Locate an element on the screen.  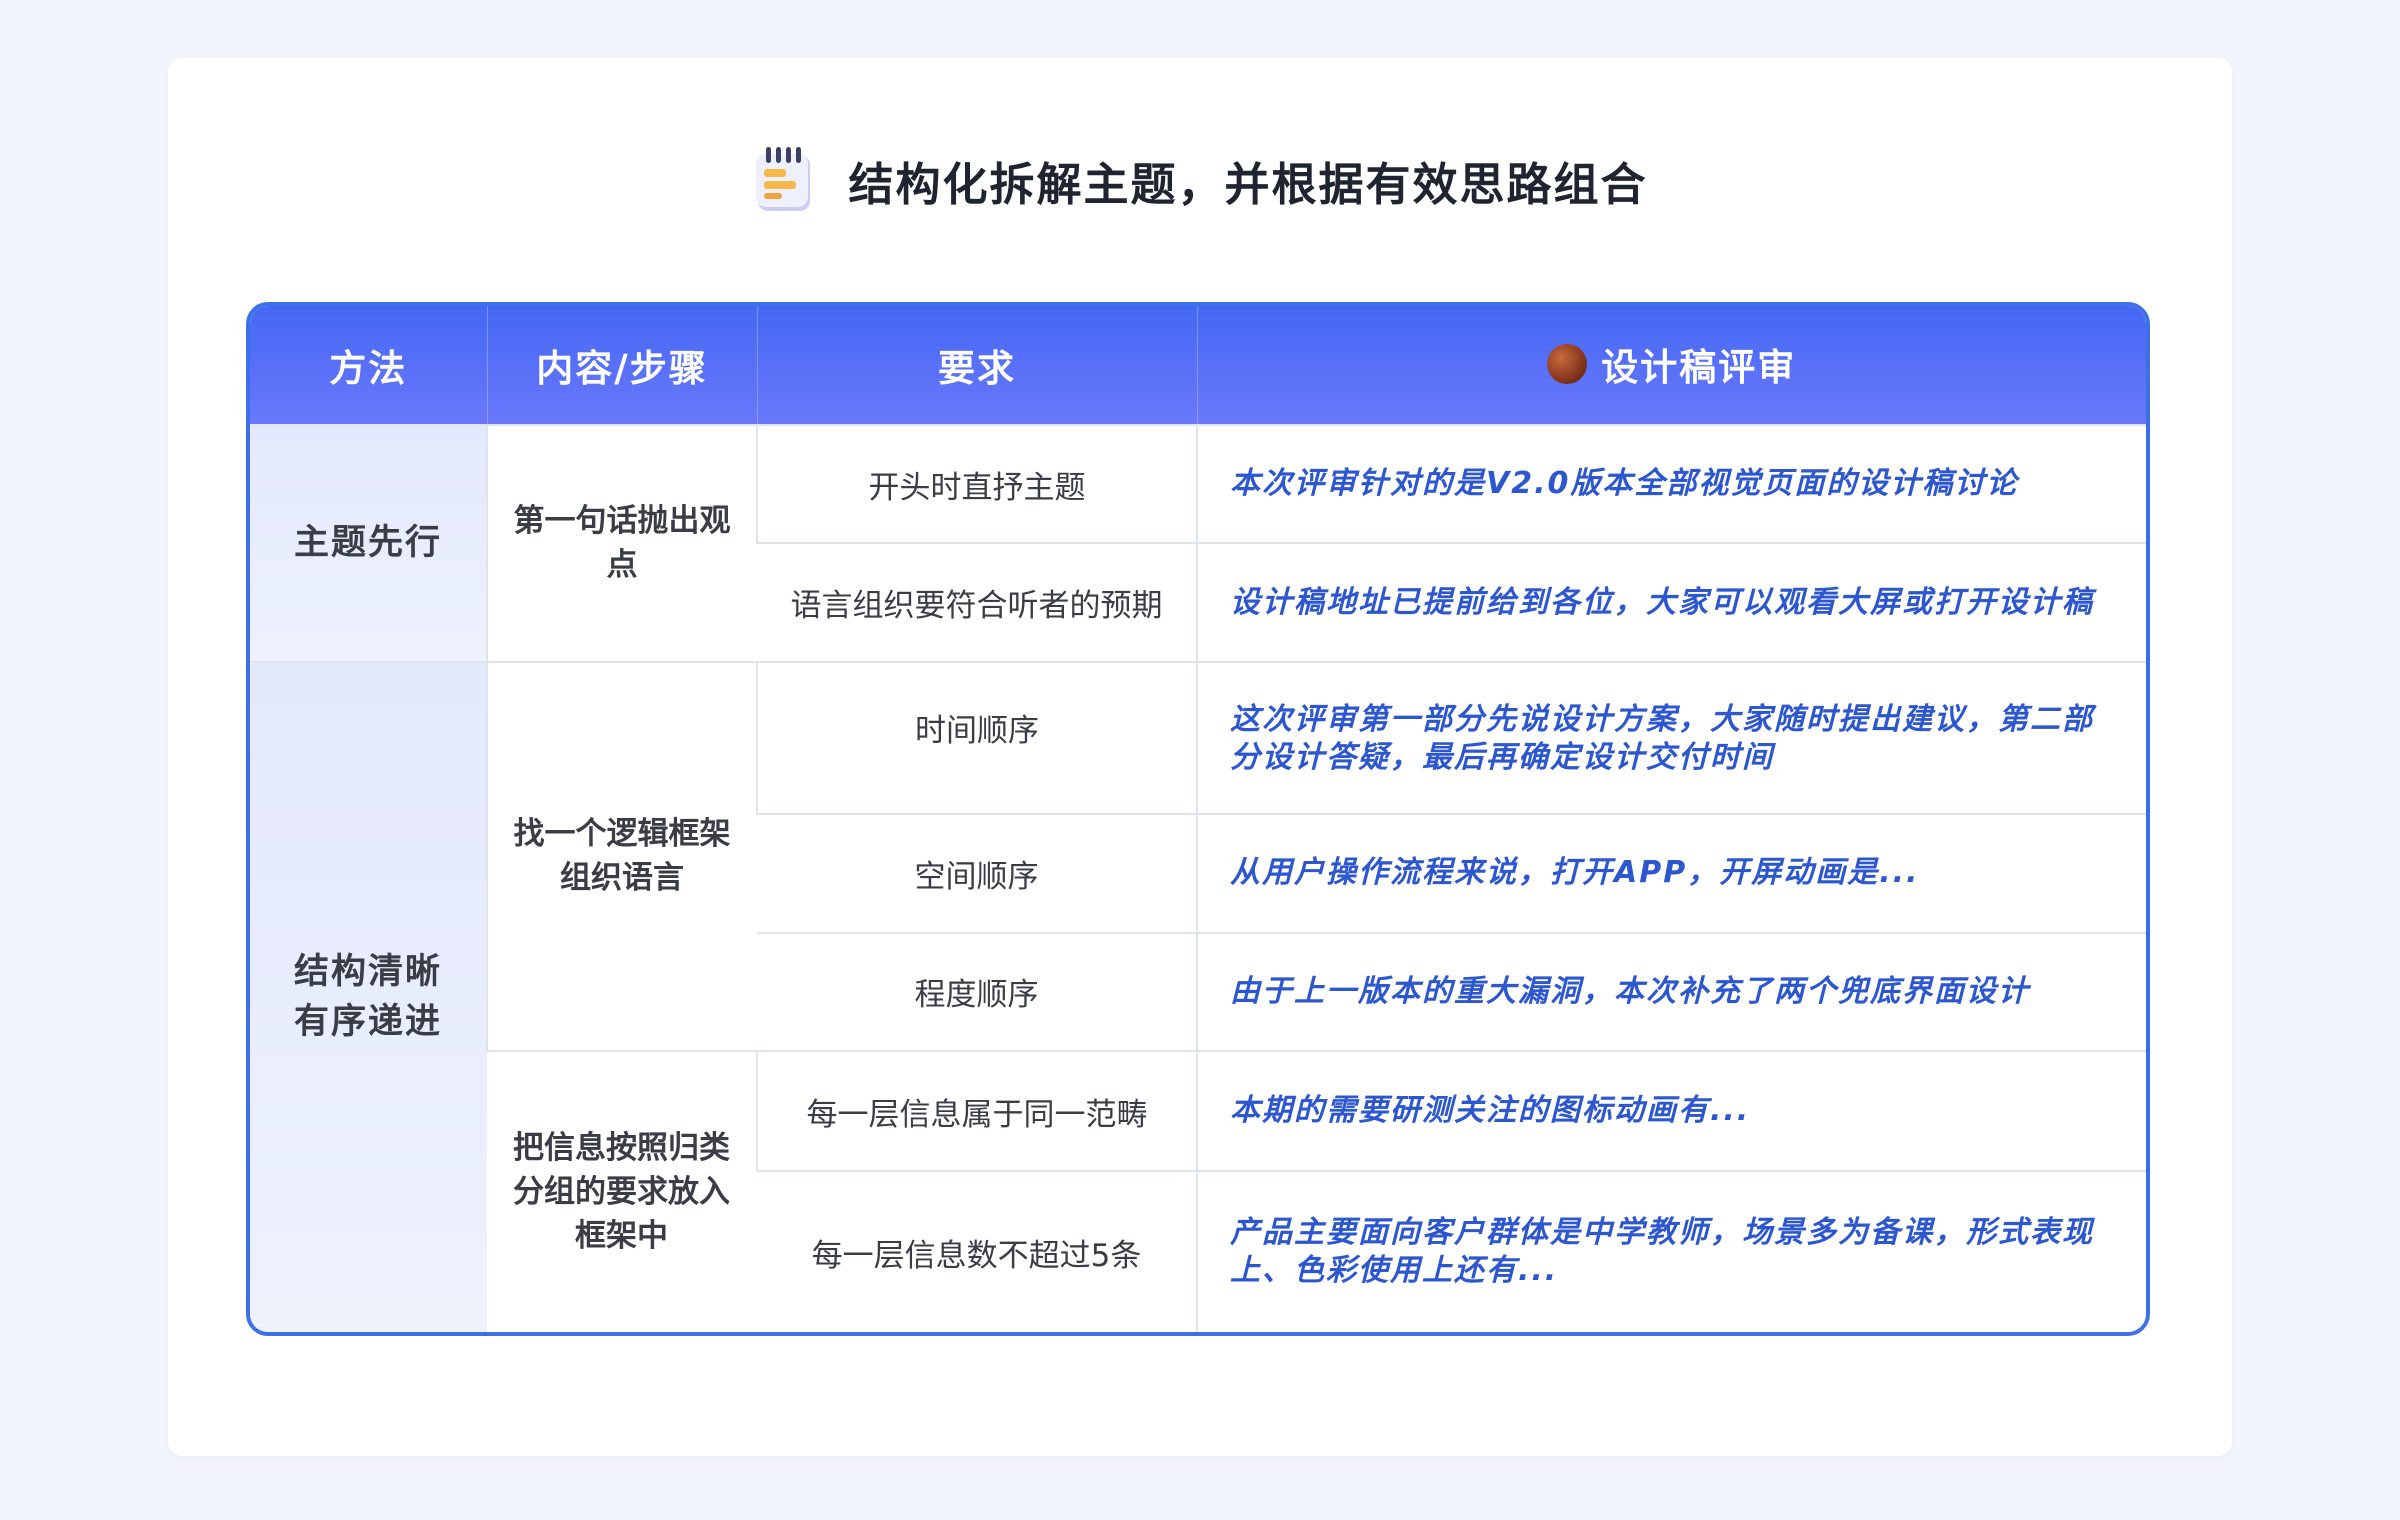
content-line: 分组的要求放入 is located at coordinates (621, 1192).